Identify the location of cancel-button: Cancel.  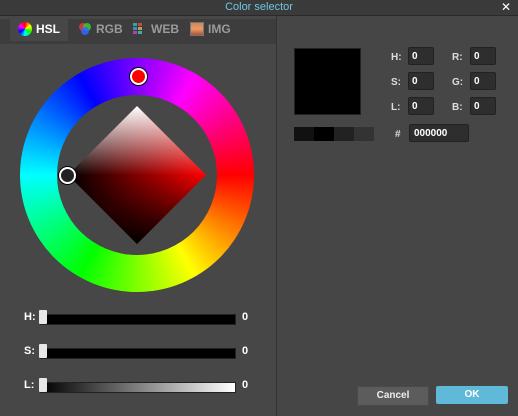
(393, 396).